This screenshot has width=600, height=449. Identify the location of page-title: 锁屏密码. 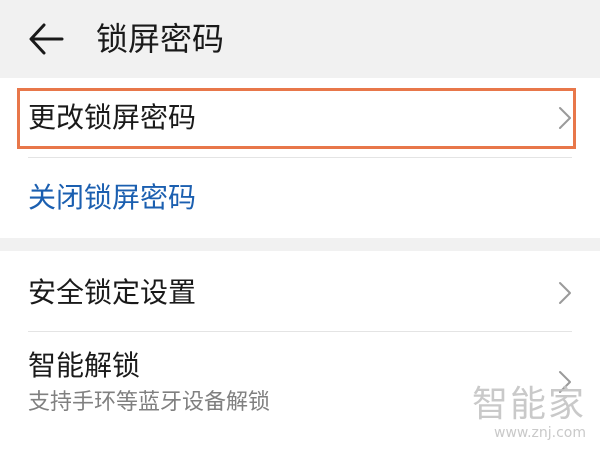
(160, 39).